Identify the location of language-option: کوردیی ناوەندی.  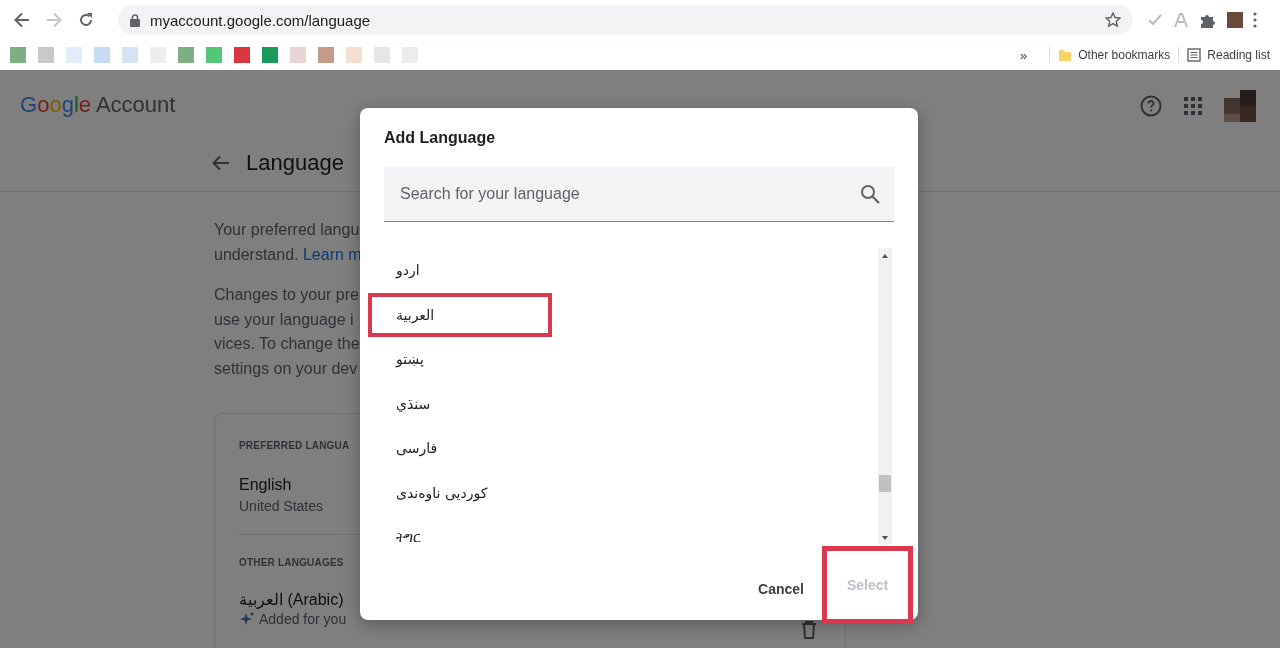
(460, 492).